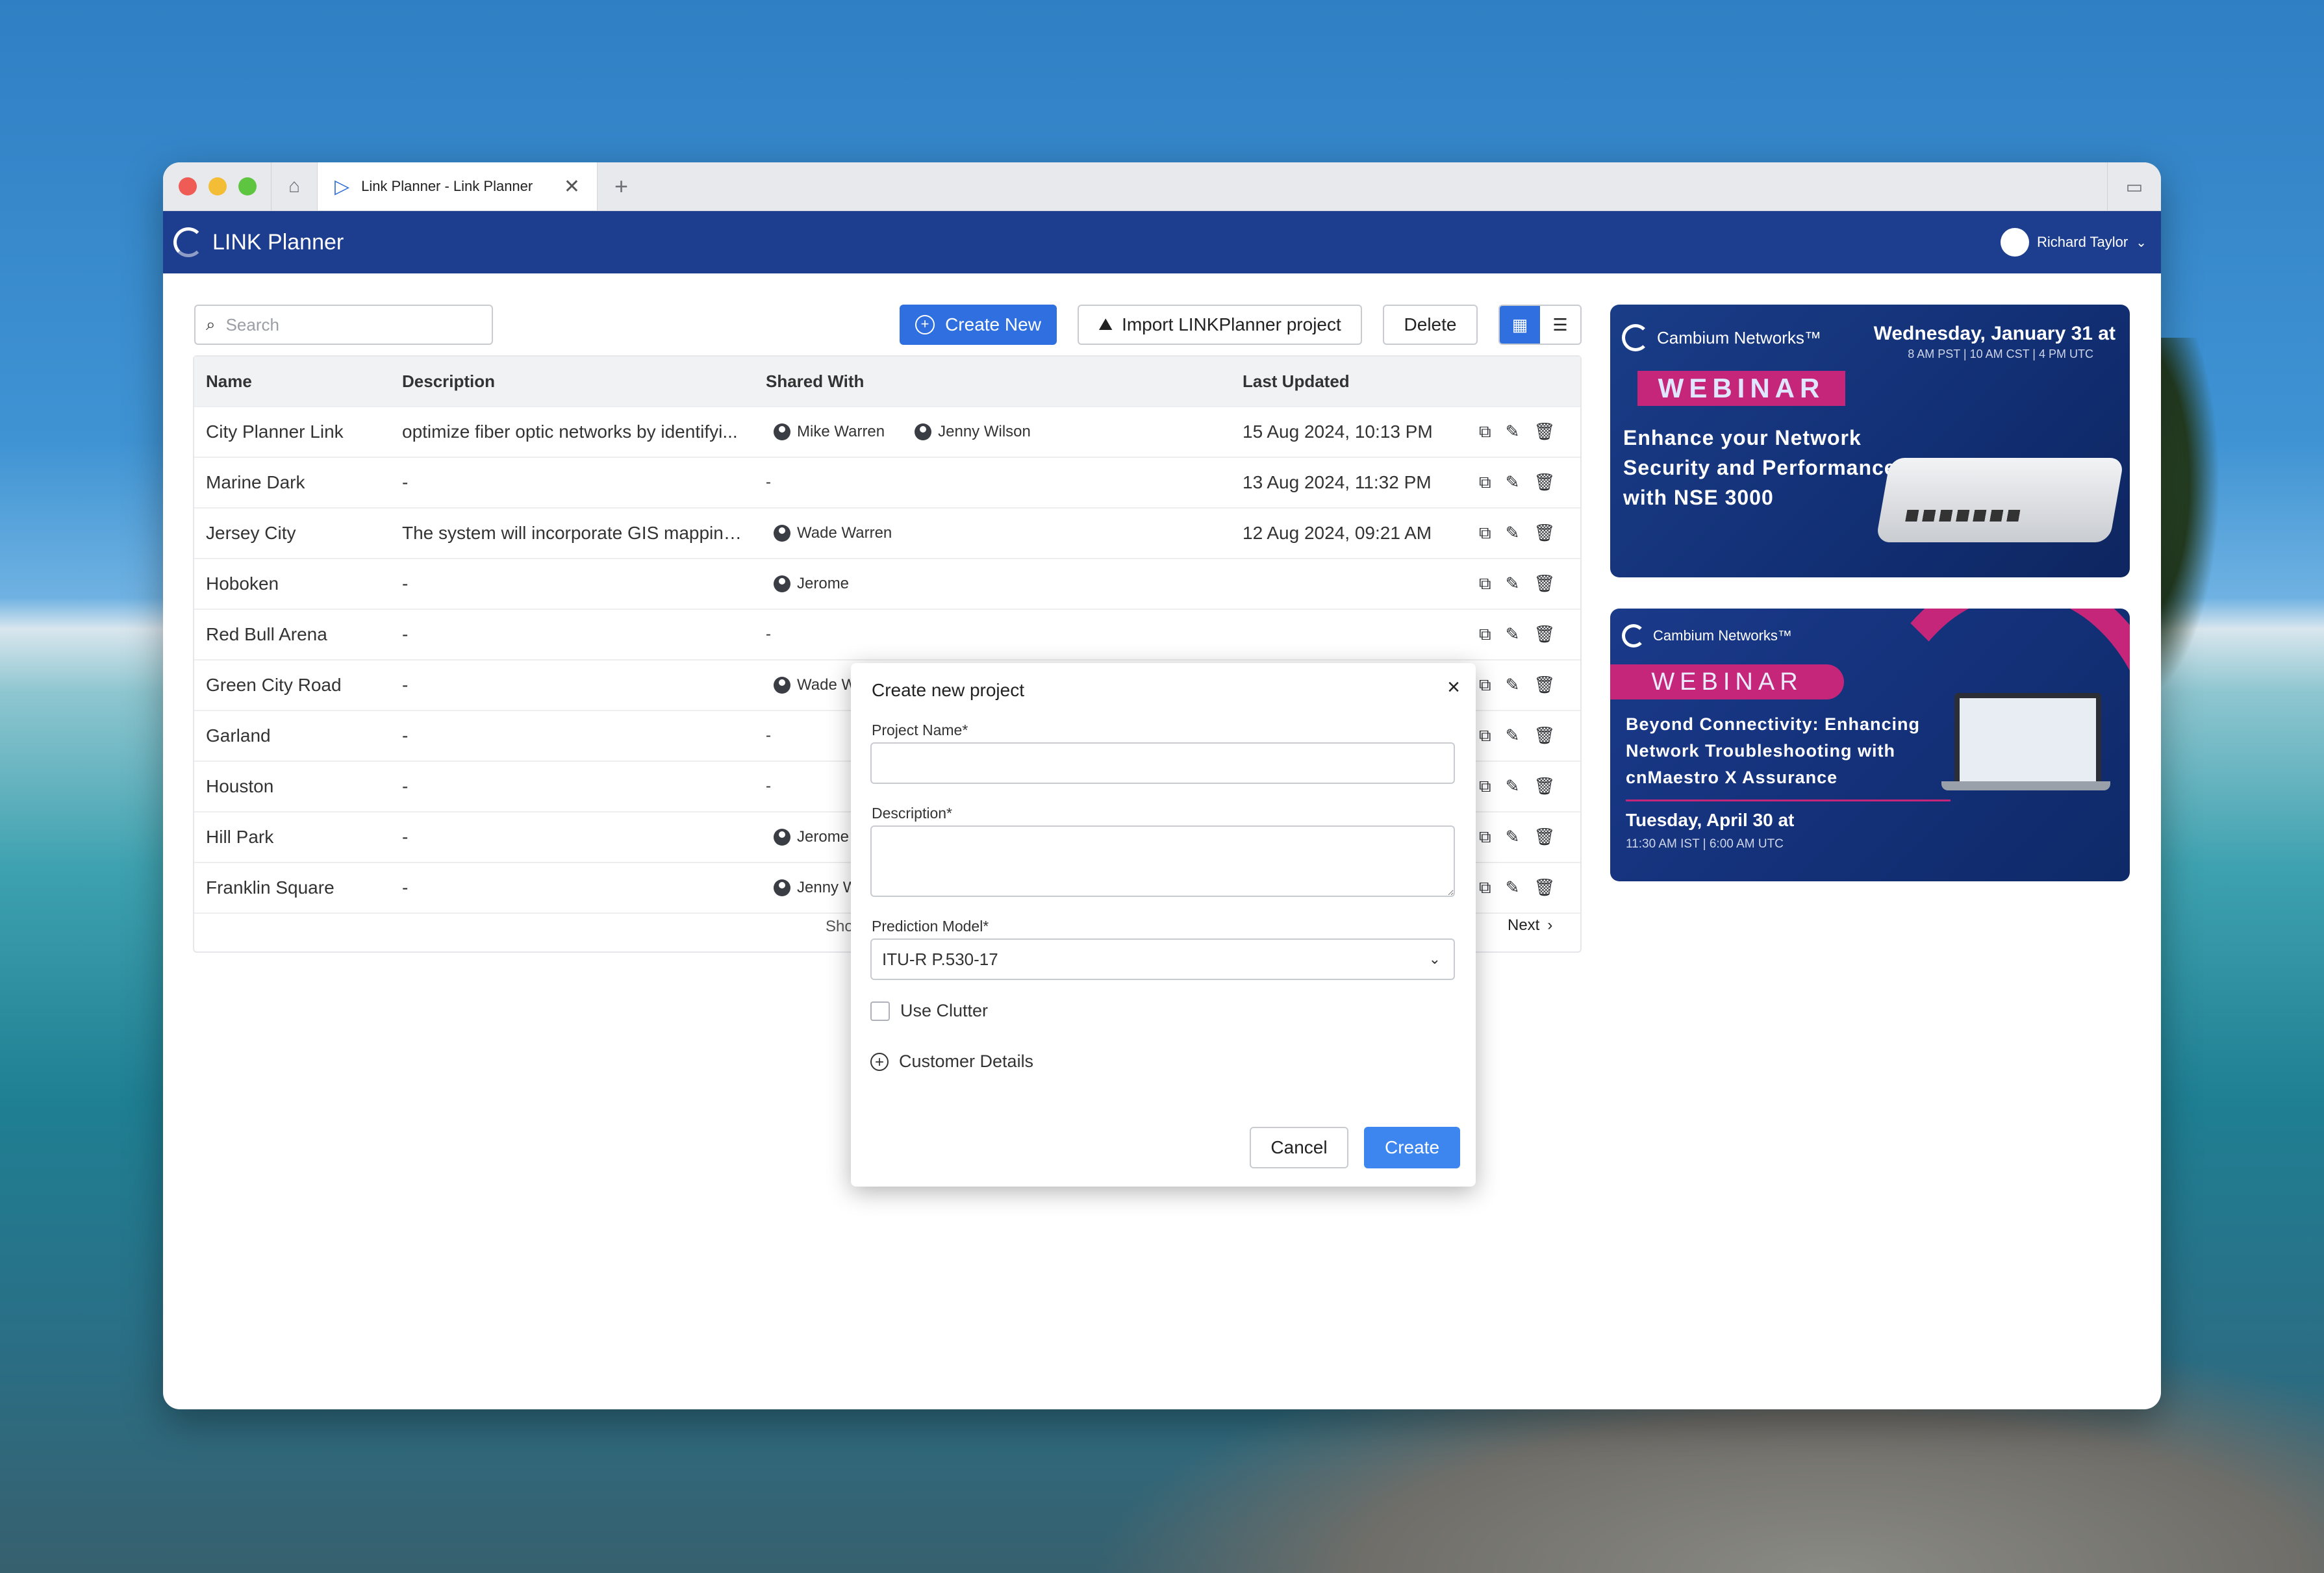 The image size is (2324, 1573). I want to click on project-name: Green City Road, so click(274, 685).